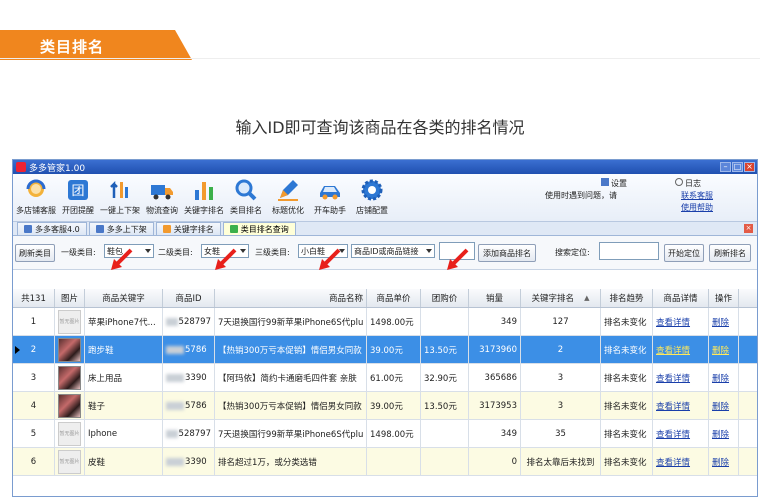 Image resolution: width=760 pixels, height=497 pixels. What do you see at coordinates (380, 127) in the screenshot?
I see `page-subtitle: 输入ID即可查询该商品在各类的排名情况` at bounding box center [380, 127].